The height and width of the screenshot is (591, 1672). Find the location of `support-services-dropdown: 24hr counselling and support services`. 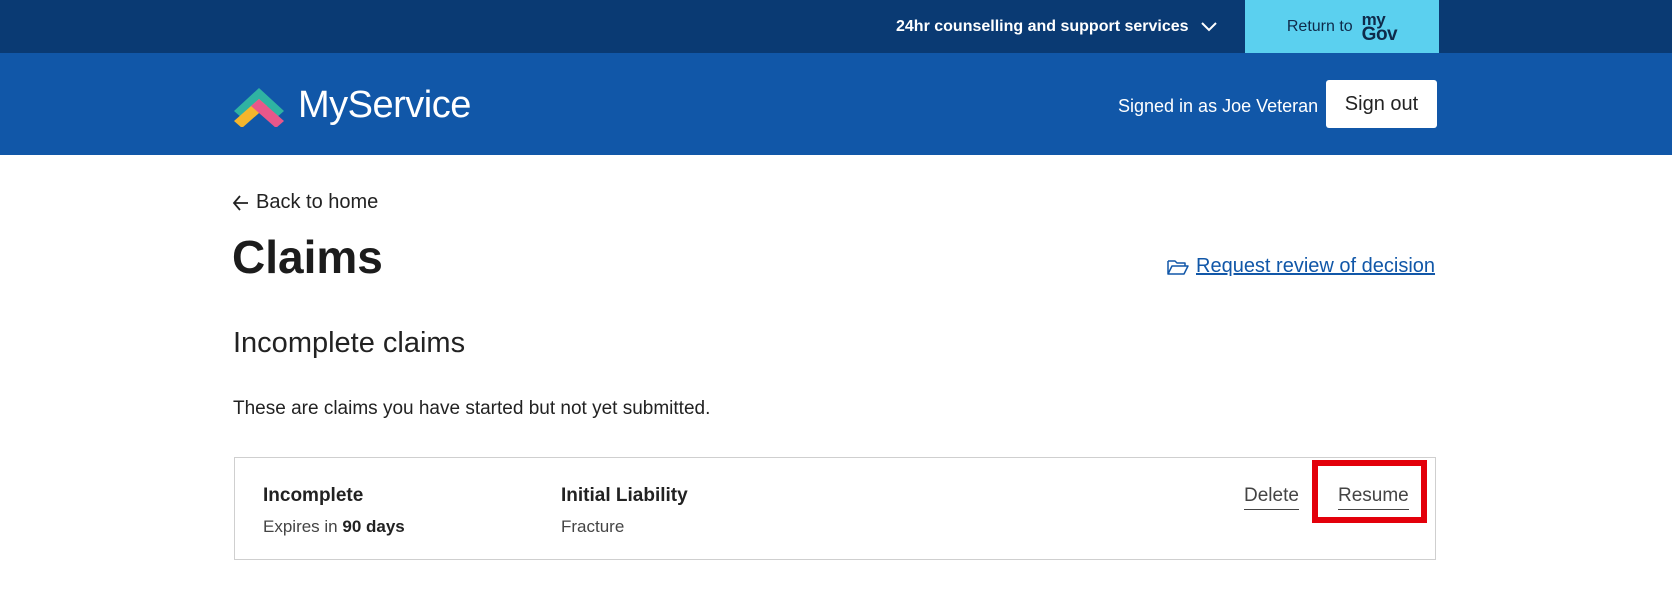

support-services-dropdown: 24hr counselling and support services is located at coordinates (1056, 26).